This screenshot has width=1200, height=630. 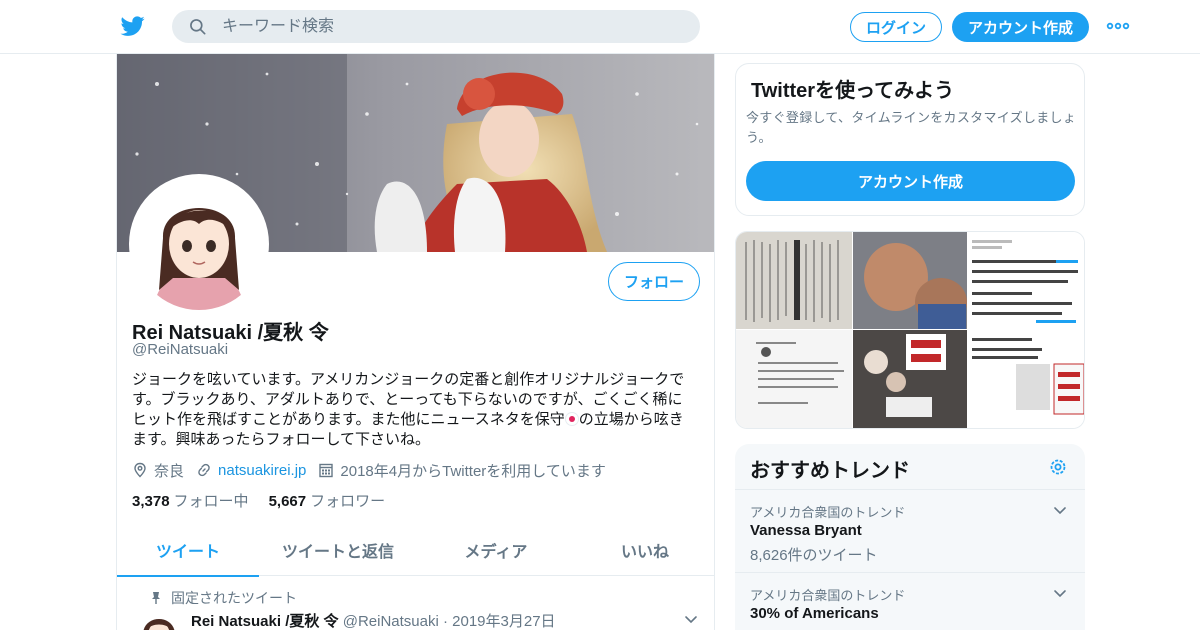 I want to click on following-label: フォロー中, so click(x=211, y=501).